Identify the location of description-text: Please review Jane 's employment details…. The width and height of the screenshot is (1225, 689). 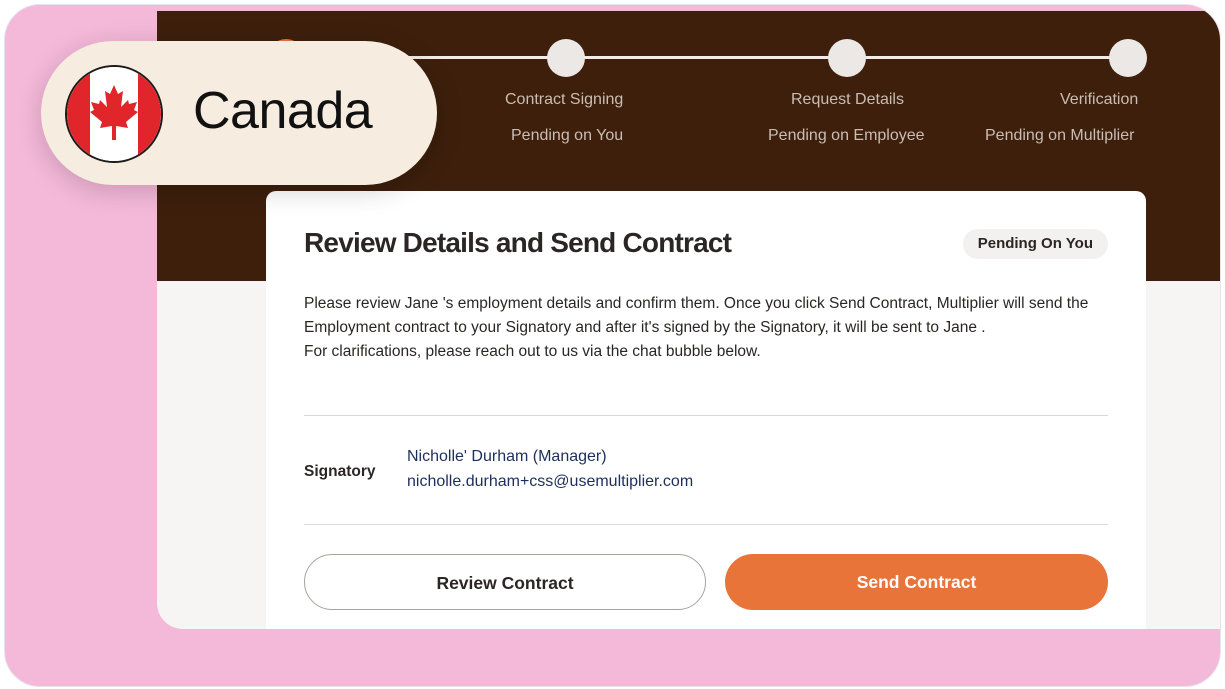
(696, 315).